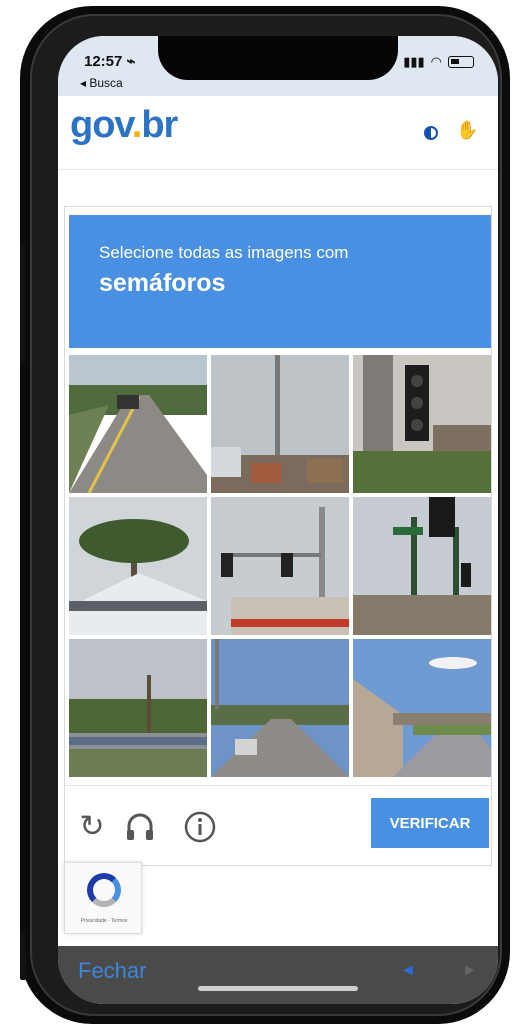  I want to click on tile-highway-overpass, so click(422, 708).